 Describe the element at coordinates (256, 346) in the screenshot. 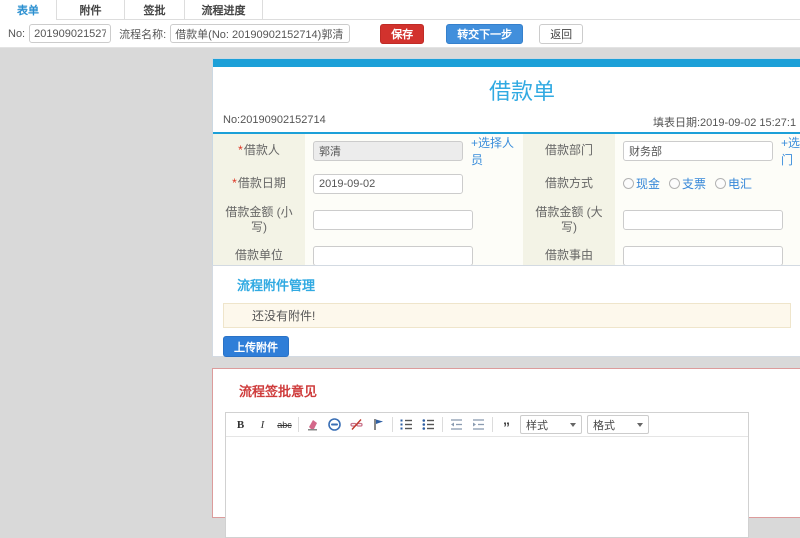

I see `upload-attachment-button: 上传附件` at that location.